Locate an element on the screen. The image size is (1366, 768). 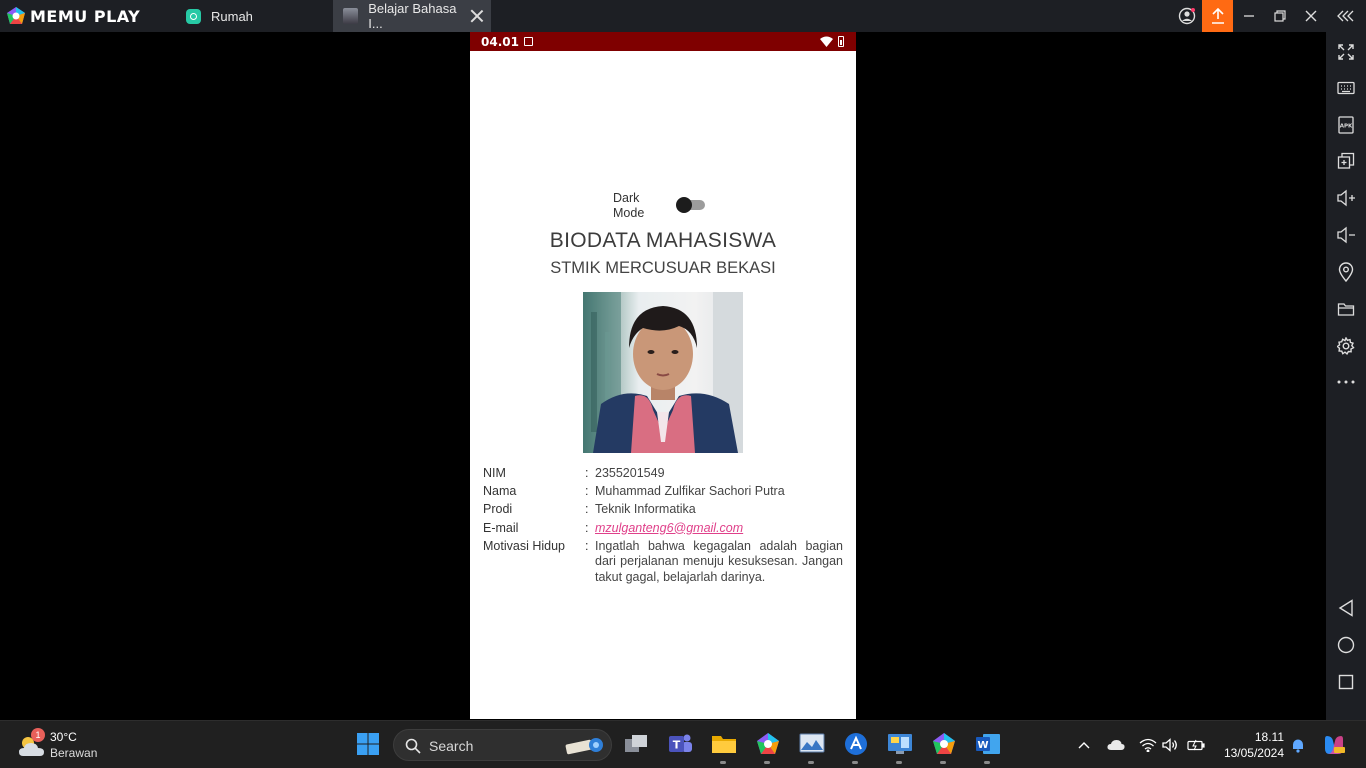
teams-icon: T is located at coordinates (680, 743).